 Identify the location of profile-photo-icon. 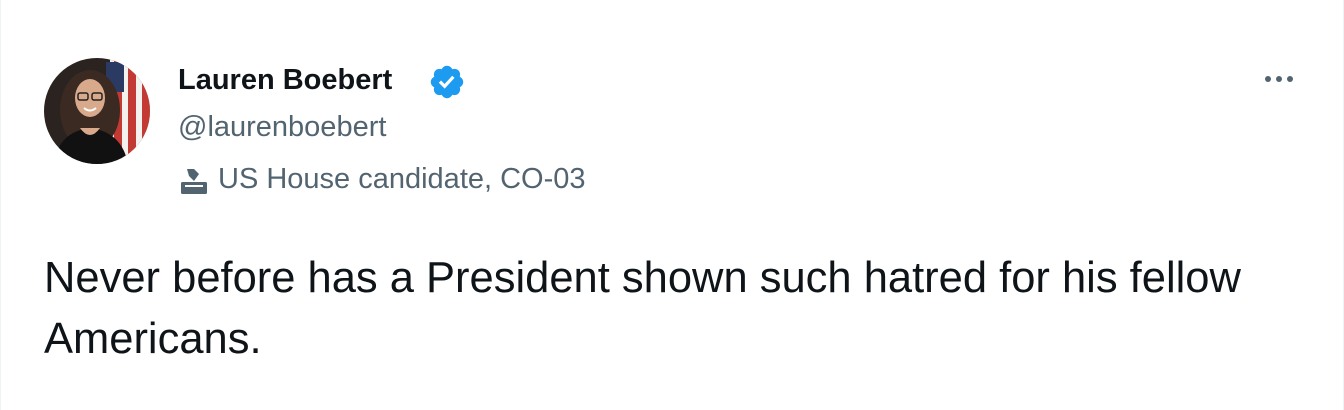
(97, 111).